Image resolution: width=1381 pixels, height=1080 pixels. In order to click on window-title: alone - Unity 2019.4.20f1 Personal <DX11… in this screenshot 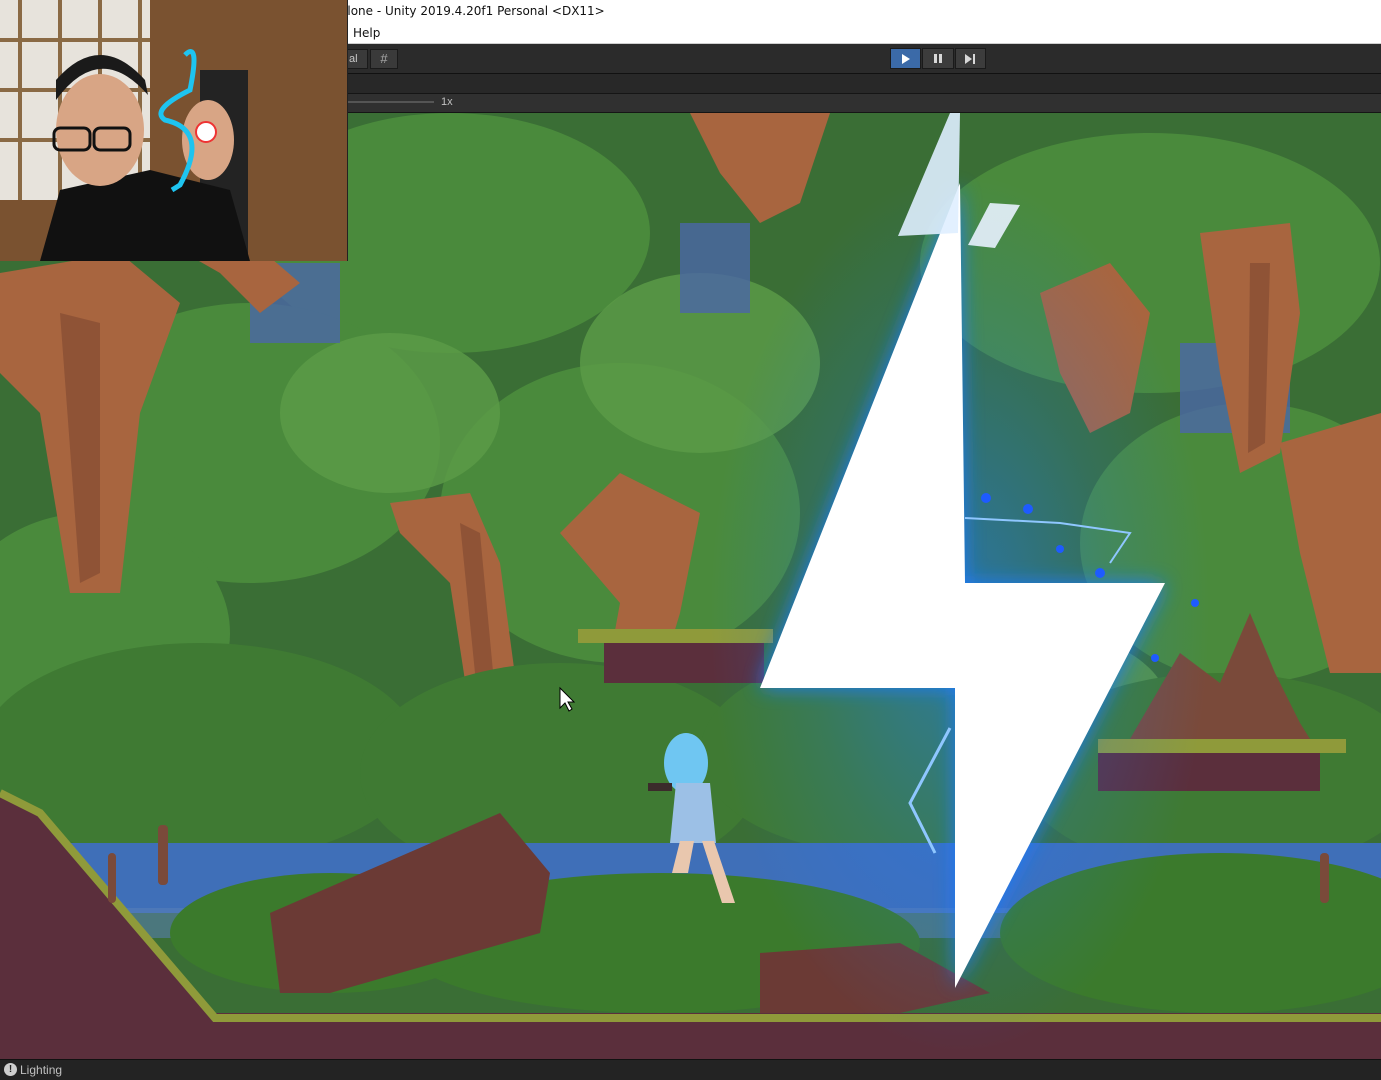, I will do `click(472, 11)`.